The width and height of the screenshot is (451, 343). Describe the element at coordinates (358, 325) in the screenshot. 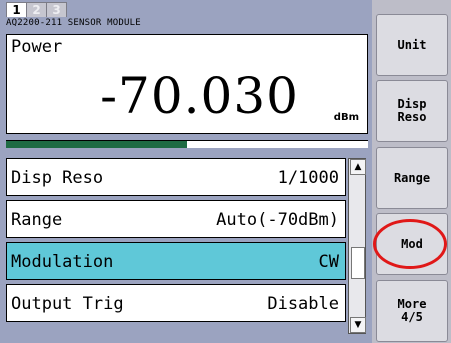

I see `triangle-down-icon: ▼` at that location.